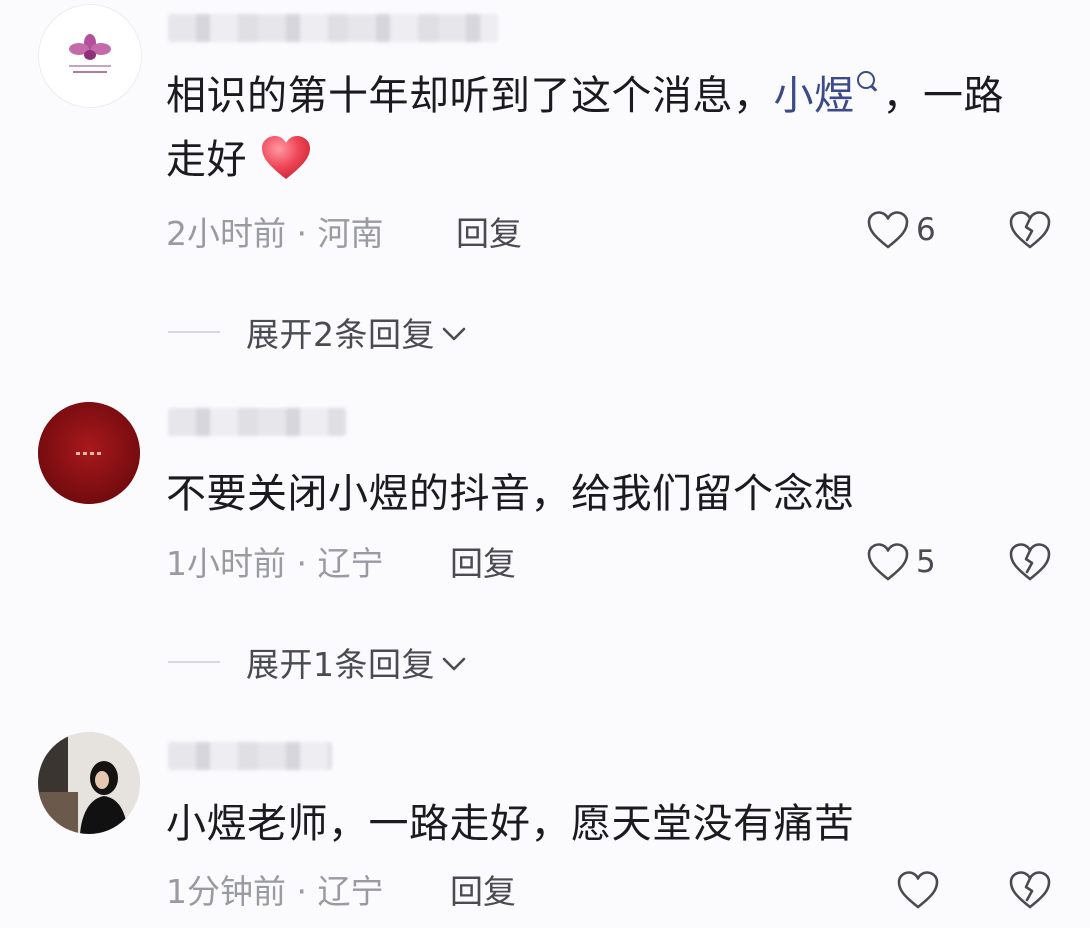 The height and width of the screenshot is (928, 1090). What do you see at coordinates (226, 233) in the screenshot?
I see `comment-time: 2小时前` at bounding box center [226, 233].